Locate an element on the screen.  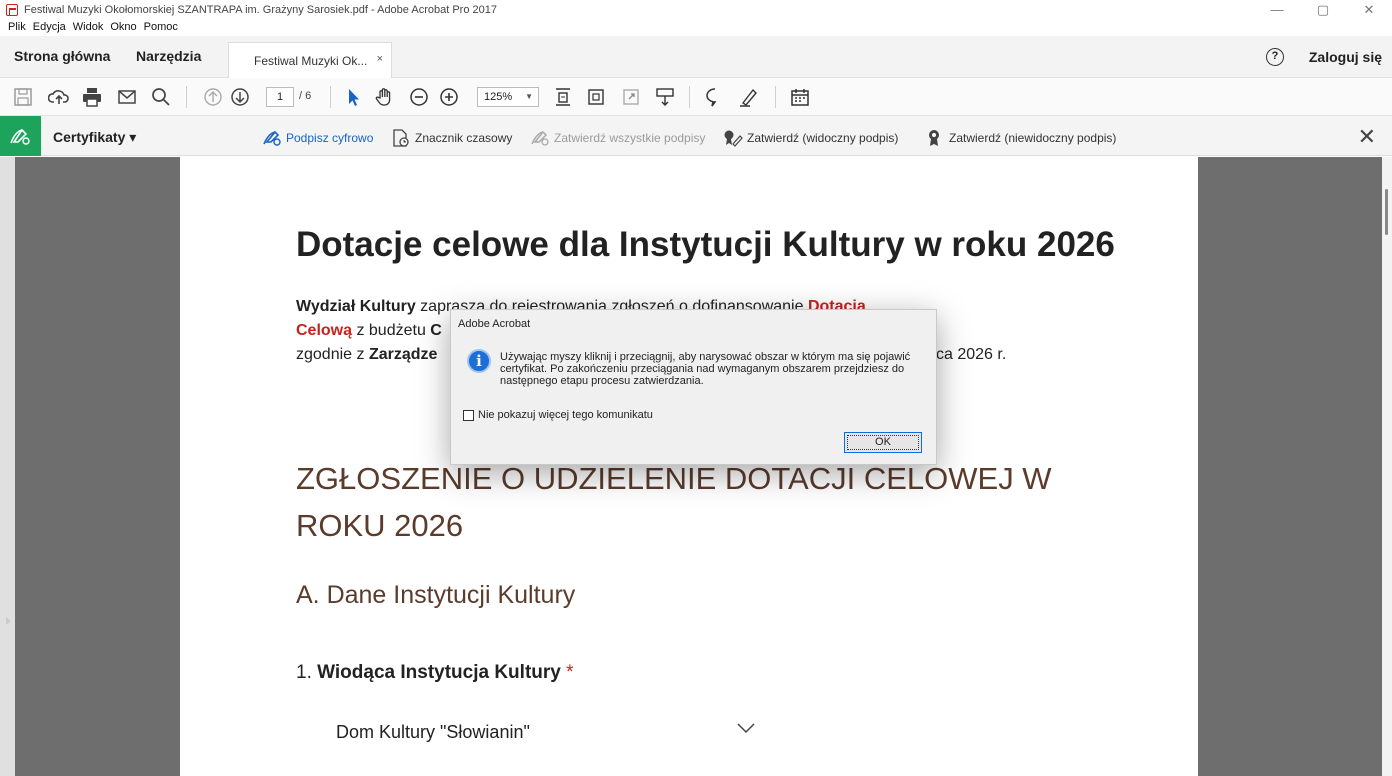
timestamp-label: Znacznik czasowy is located at coordinates (464, 138).